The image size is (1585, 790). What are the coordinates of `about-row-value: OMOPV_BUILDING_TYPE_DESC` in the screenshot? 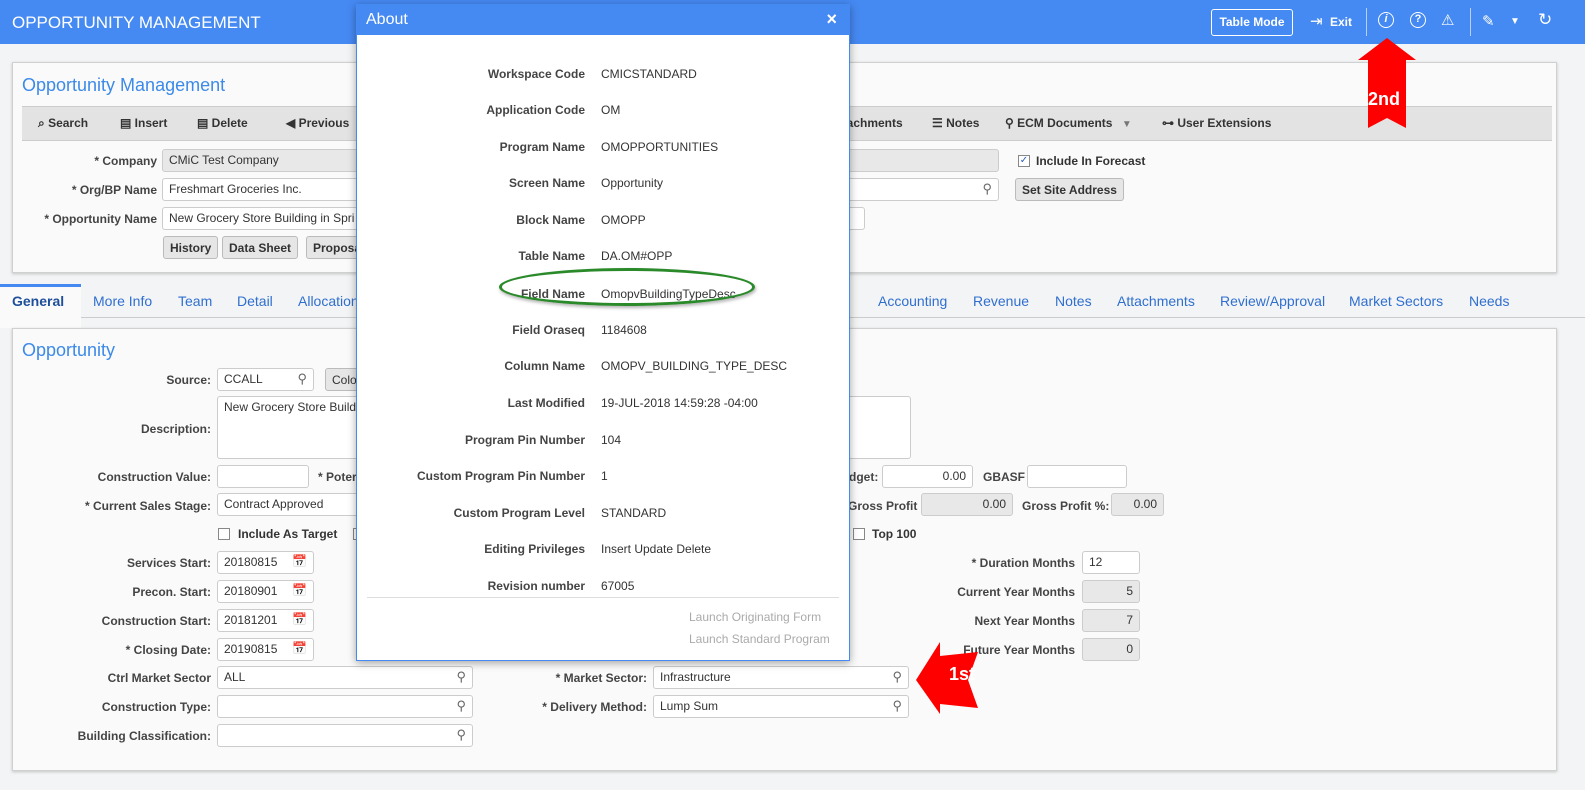 It's located at (694, 366).